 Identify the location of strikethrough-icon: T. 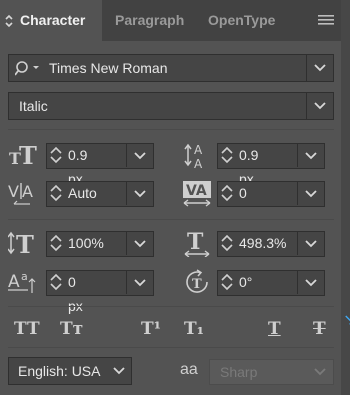
(319, 329).